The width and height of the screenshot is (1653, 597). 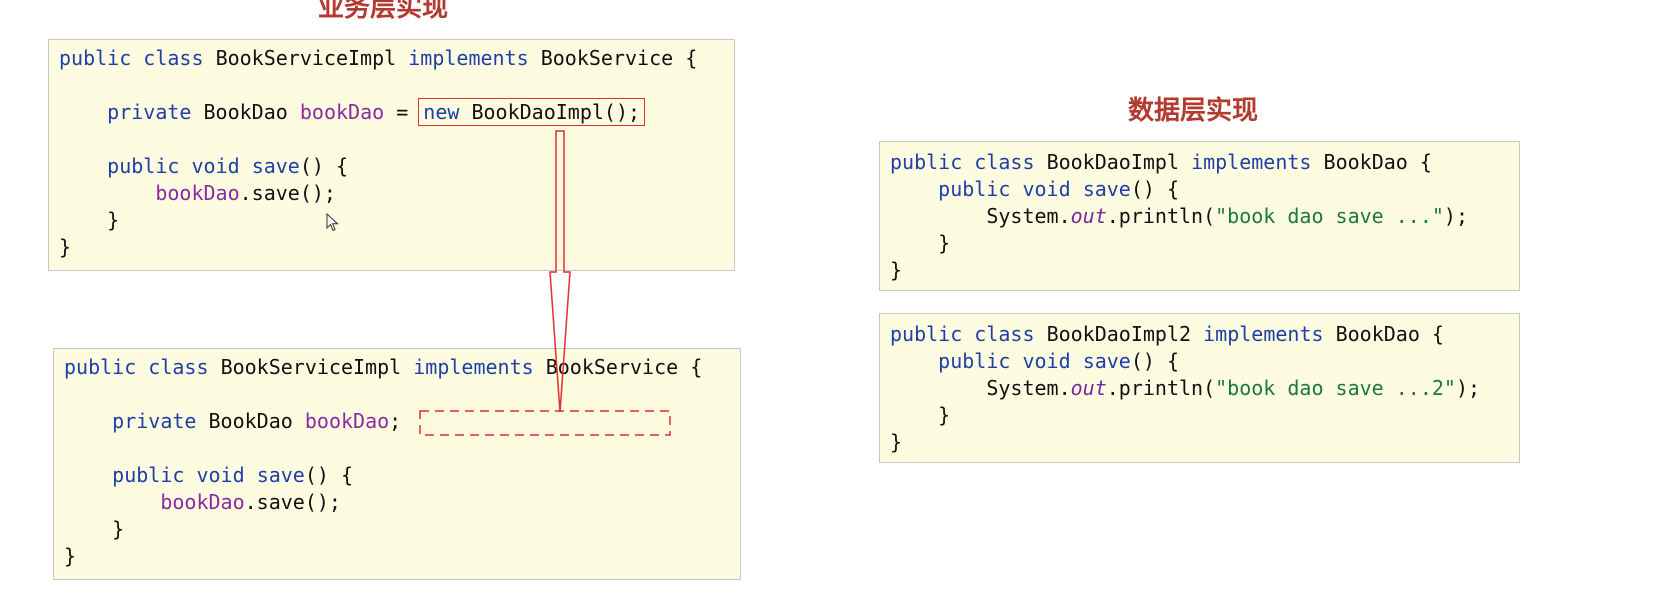 I want to click on empty-slot-dashed-box, so click(x=545, y=423).